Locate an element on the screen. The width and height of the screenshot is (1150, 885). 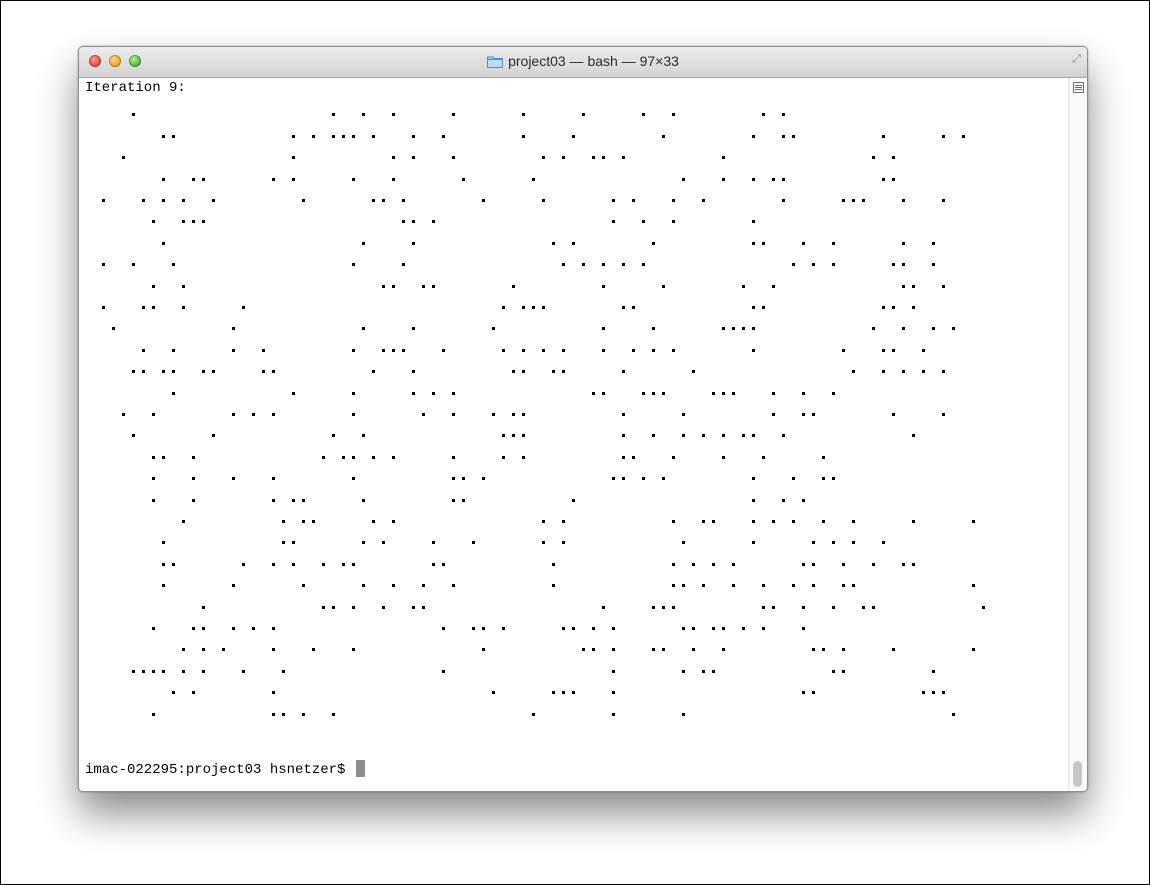
title-bar: project03 — bash — 97×33 ⤢ is located at coordinates (583, 62).